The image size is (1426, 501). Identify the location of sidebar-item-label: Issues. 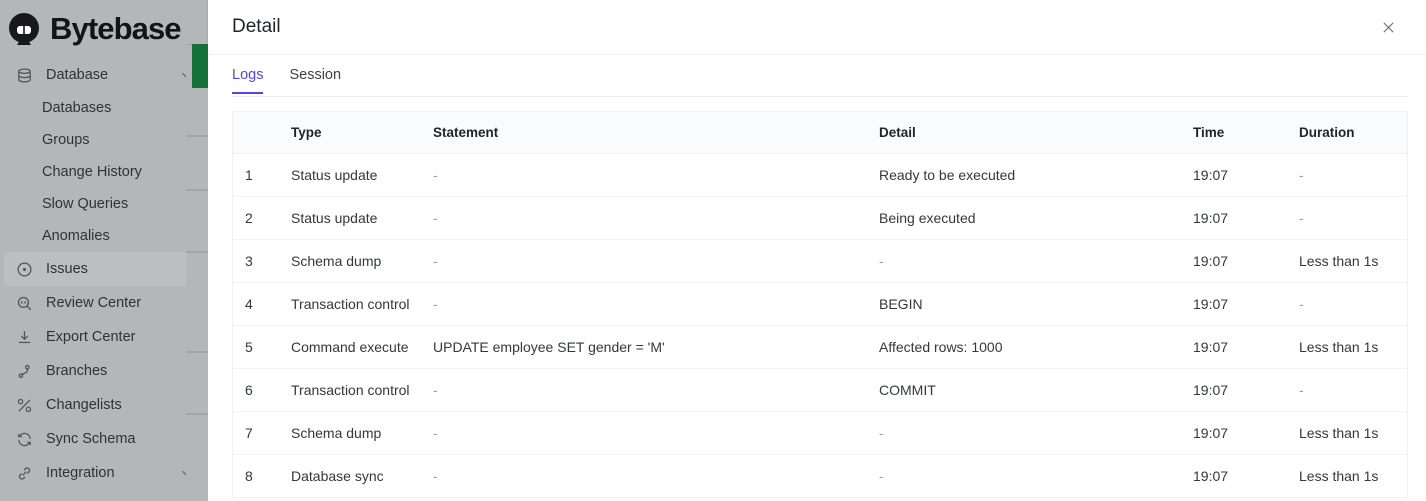
(67, 269).